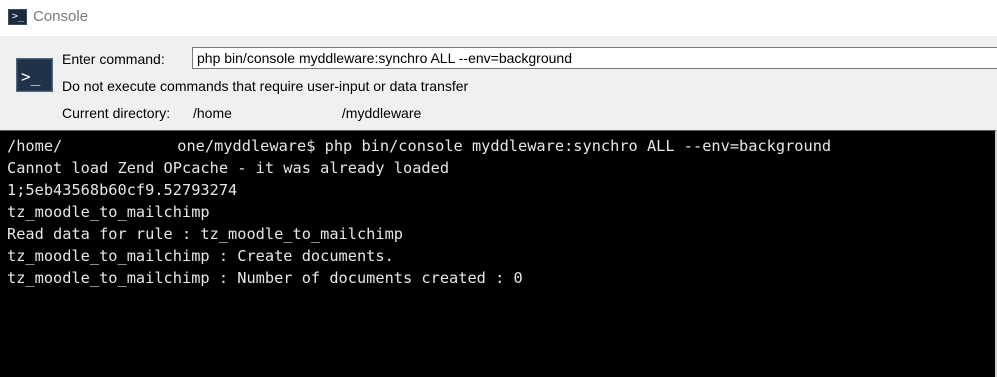 This screenshot has width=997, height=377. I want to click on current-directory-label: Current directory:, so click(116, 113).